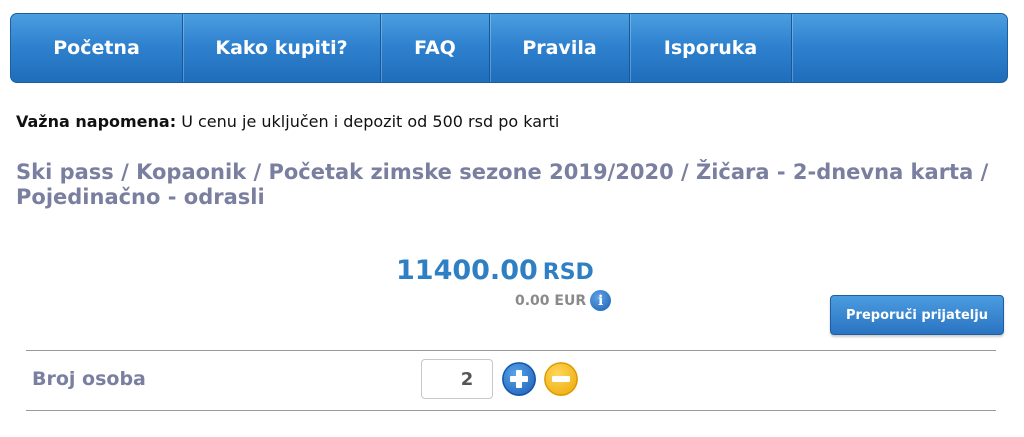  I want to click on nav-item-how-to-buy: Kako kupiti?, so click(282, 48).